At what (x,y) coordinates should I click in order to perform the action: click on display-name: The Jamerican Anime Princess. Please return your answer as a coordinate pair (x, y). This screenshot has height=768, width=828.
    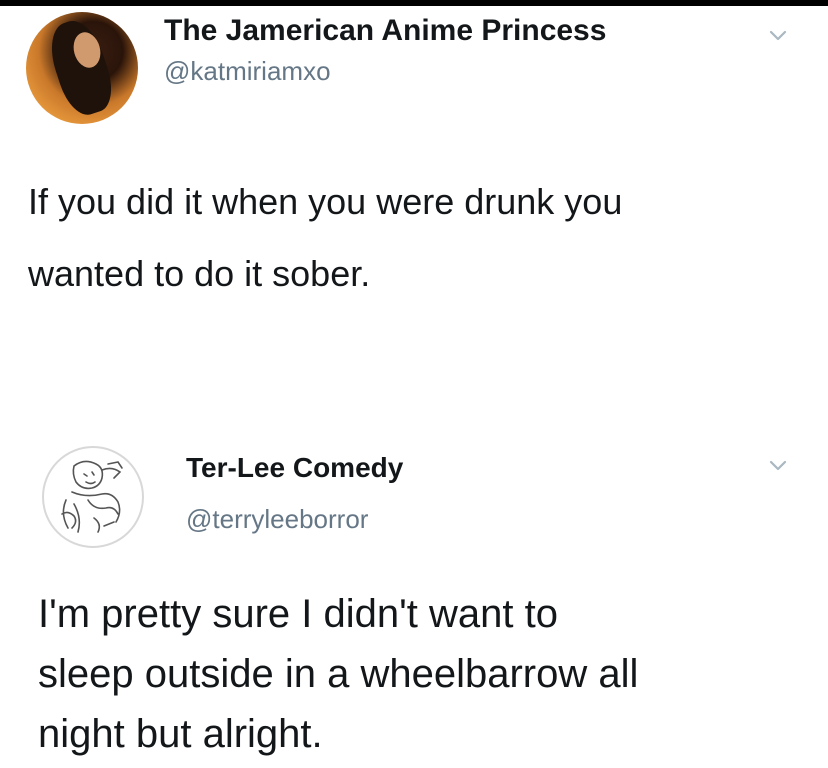
    Looking at the image, I should click on (385, 31).